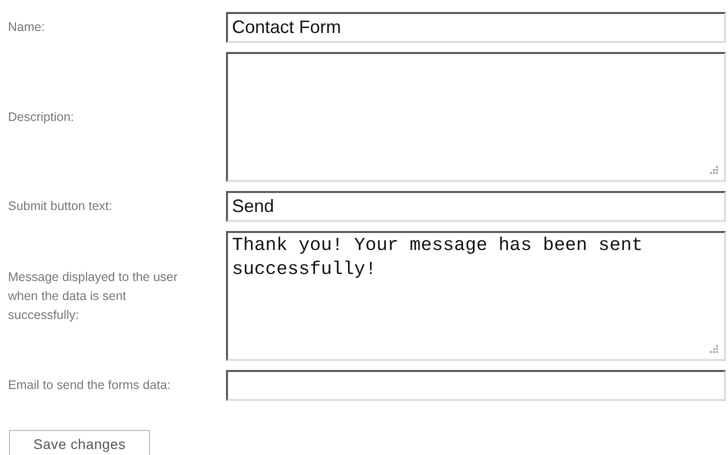  Describe the element at coordinates (79, 442) in the screenshot. I see `save-button: Save changes` at that location.